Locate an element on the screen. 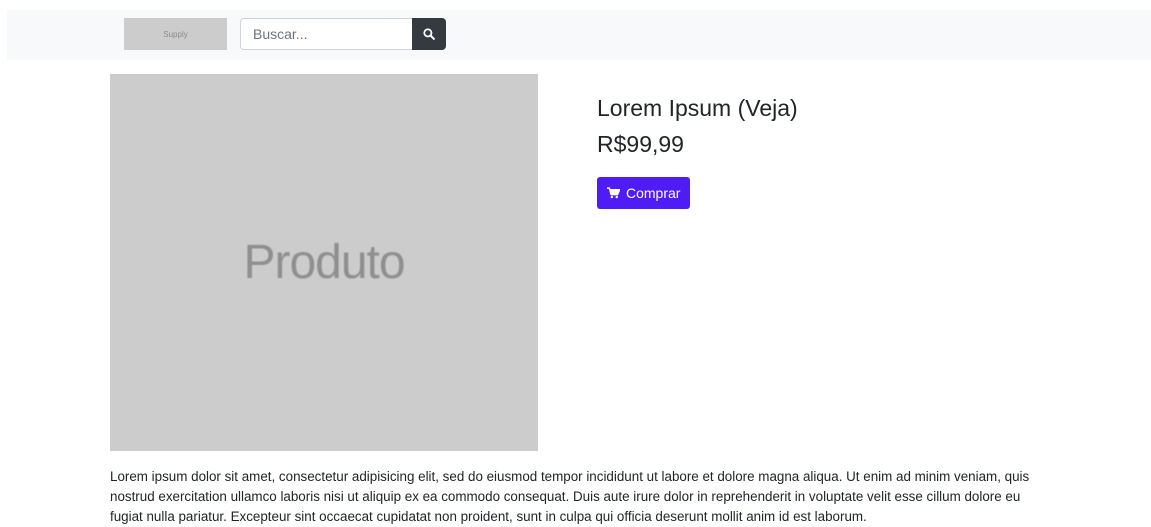  search-icon is located at coordinates (429, 34).